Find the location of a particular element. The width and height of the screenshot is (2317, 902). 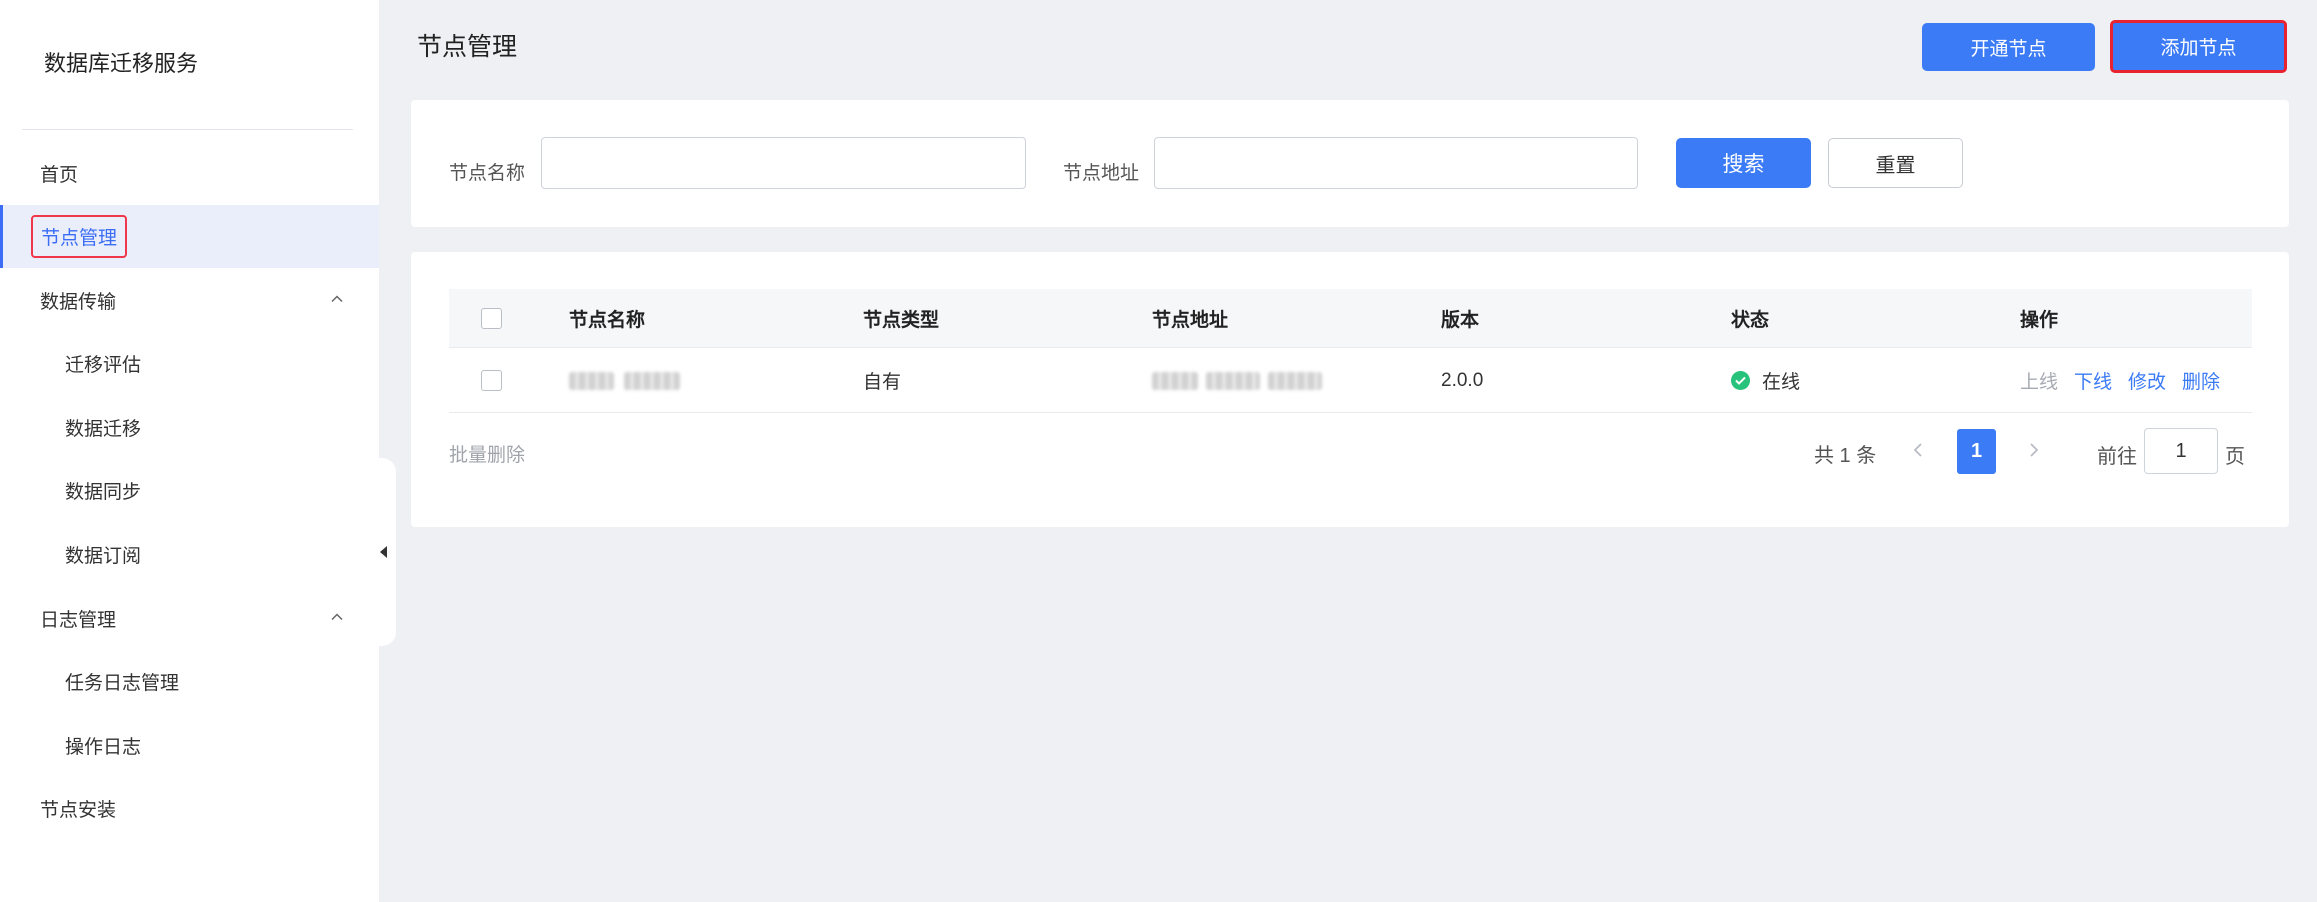

table-row: 自有 2.0.0 在线 上线 下线 修改 删除 is located at coordinates (1350, 381).